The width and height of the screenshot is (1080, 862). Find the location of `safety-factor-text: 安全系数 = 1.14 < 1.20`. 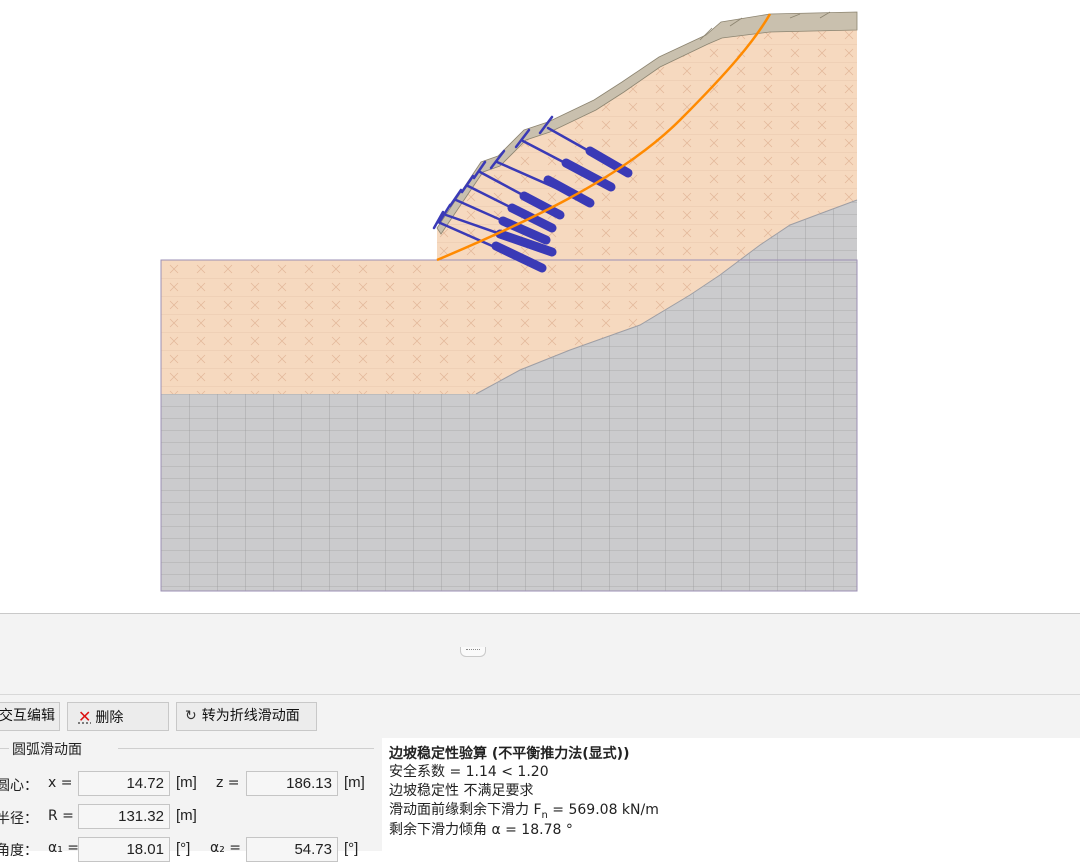

safety-factor-text: 安全系数 = 1.14 < 1.20 is located at coordinates (469, 772).